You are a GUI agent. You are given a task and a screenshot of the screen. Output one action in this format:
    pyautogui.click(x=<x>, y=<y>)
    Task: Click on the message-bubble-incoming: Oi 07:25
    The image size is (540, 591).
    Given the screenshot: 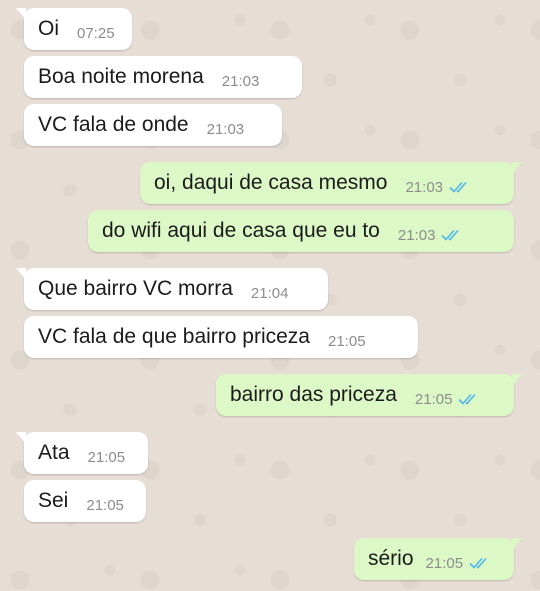 What is the action you would take?
    pyautogui.click(x=74, y=29)
    